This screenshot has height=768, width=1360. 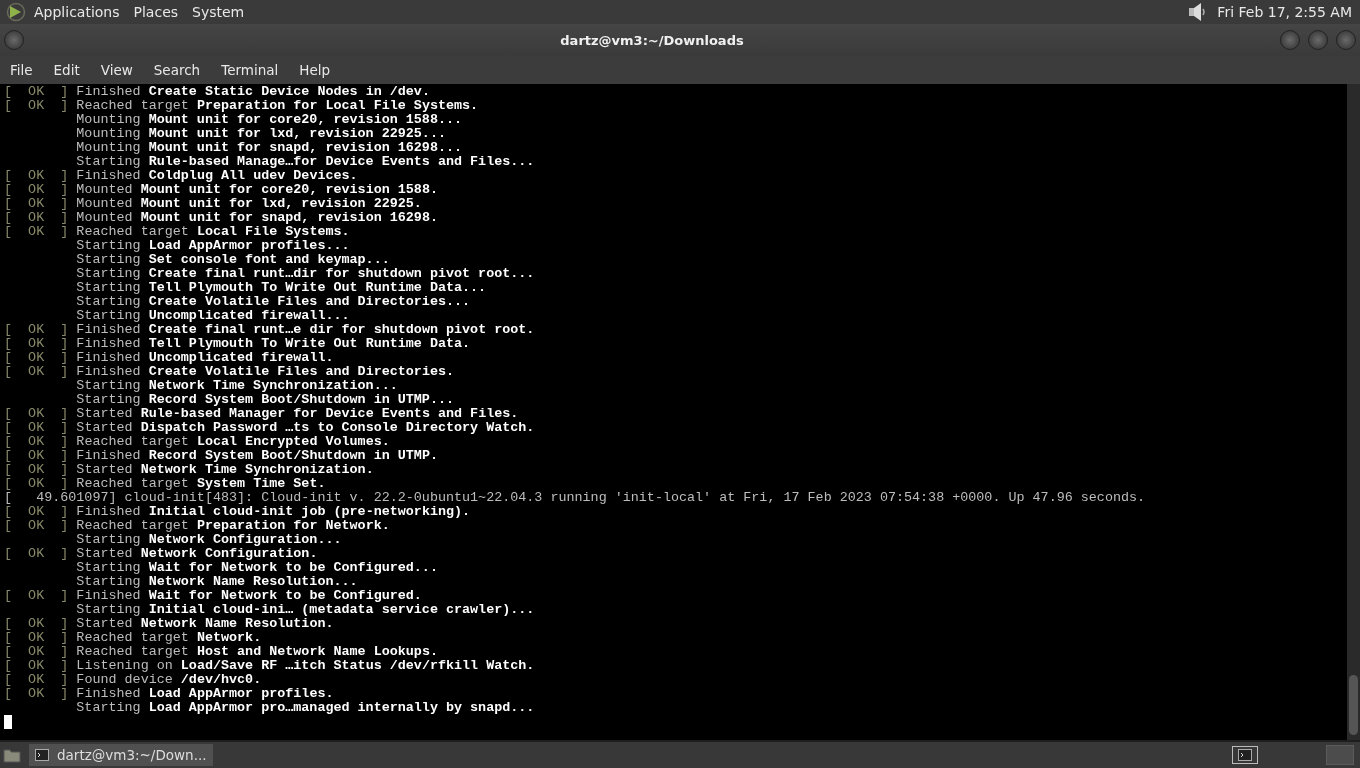 What do you see at coordinates (1290, 40) in the screenshot?
I see `minimize-button` at bounding box center [1290, 40].